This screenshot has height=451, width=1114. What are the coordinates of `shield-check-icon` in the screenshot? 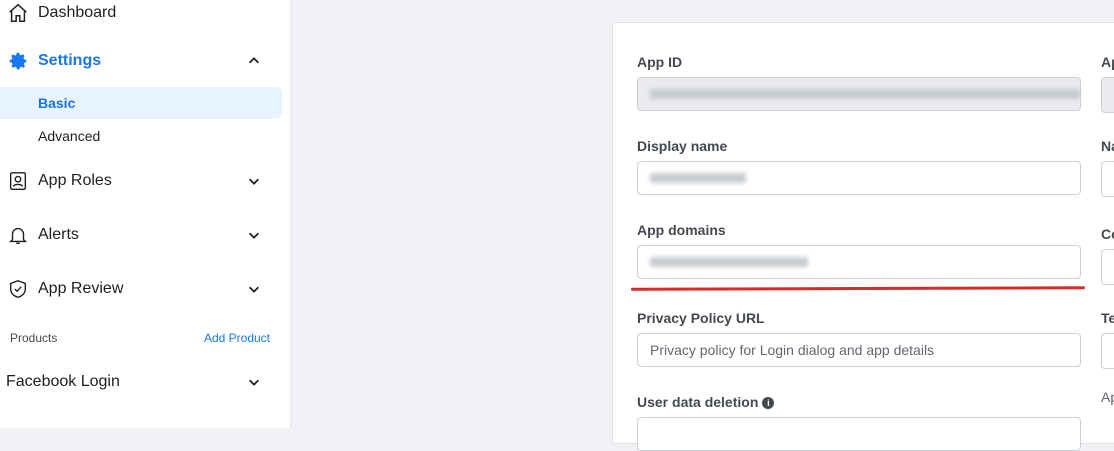 It's located at (18, 289).